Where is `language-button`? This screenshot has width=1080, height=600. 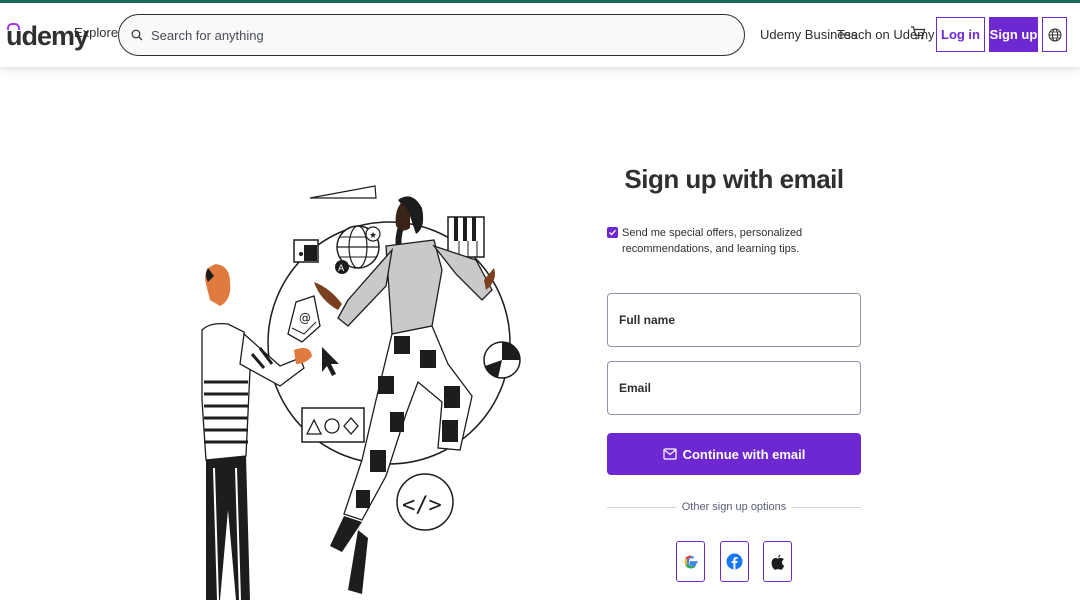
language-button is located at coordinates (1054, 34).